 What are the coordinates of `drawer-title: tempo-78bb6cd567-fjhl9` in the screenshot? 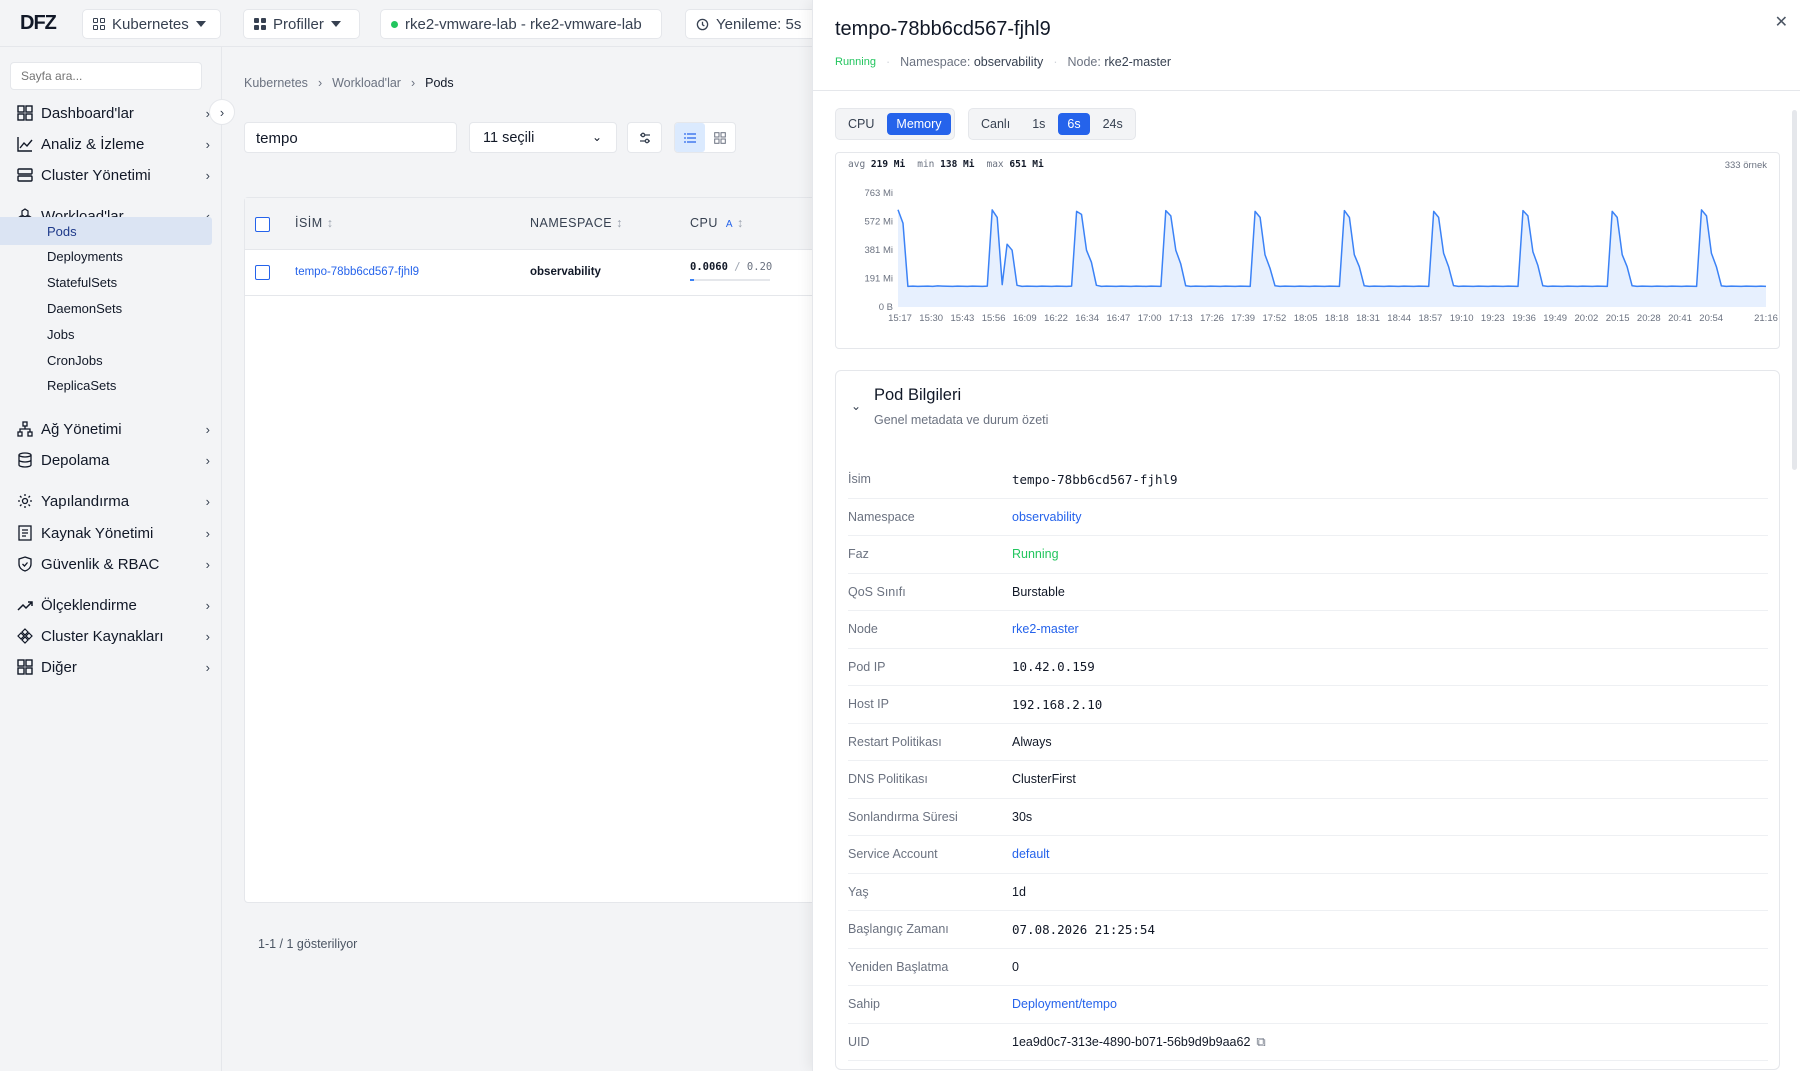 It's located at (943, 29).